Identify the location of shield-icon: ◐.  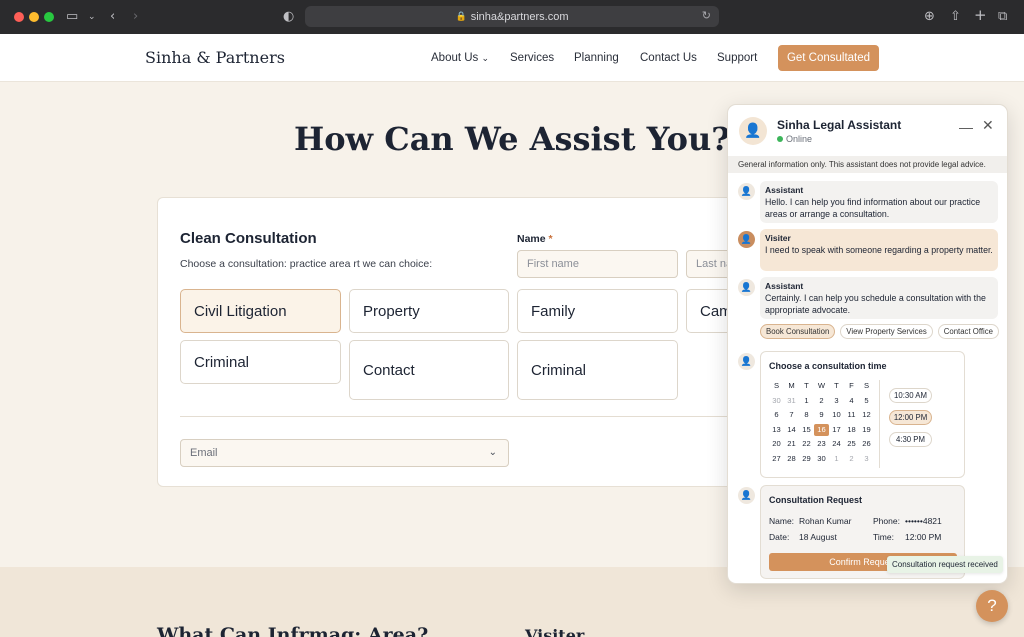
(288, 17).